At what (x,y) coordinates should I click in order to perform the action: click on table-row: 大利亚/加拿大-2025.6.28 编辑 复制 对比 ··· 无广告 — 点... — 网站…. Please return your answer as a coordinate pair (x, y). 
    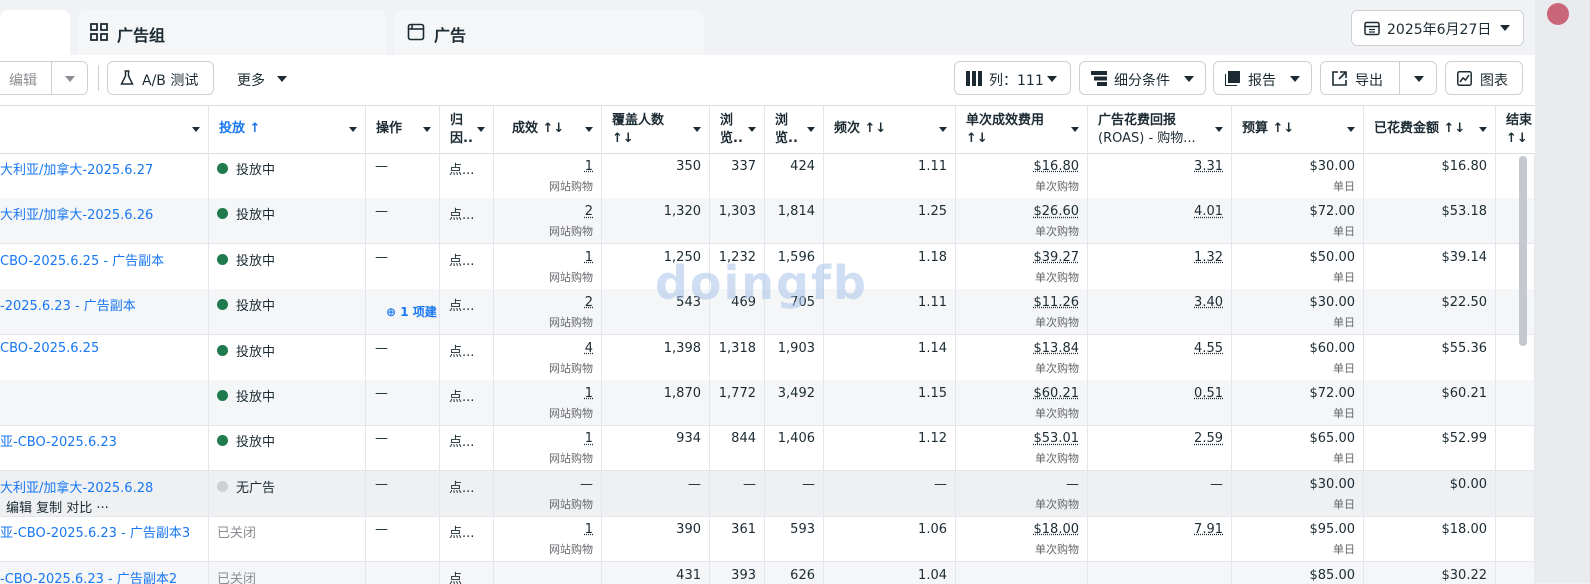
    Looking at the image, I should click on (767, 493).